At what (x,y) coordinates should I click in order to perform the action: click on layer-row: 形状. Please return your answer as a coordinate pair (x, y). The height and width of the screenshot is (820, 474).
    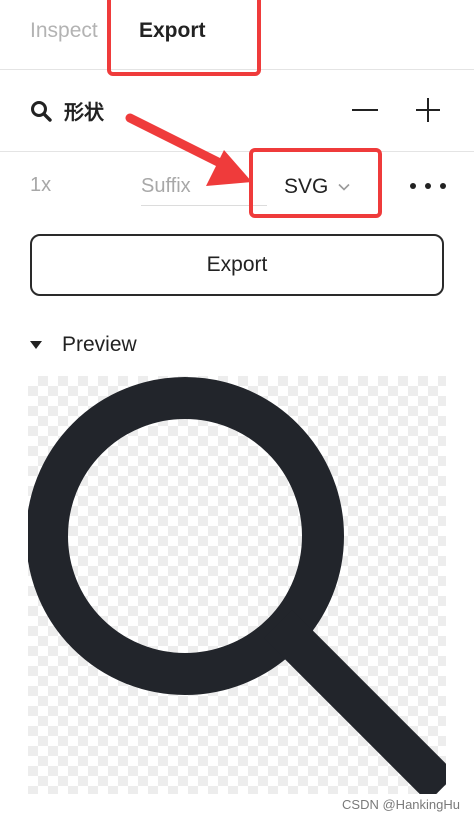
    Looking at the image, I should click on (237, 112).